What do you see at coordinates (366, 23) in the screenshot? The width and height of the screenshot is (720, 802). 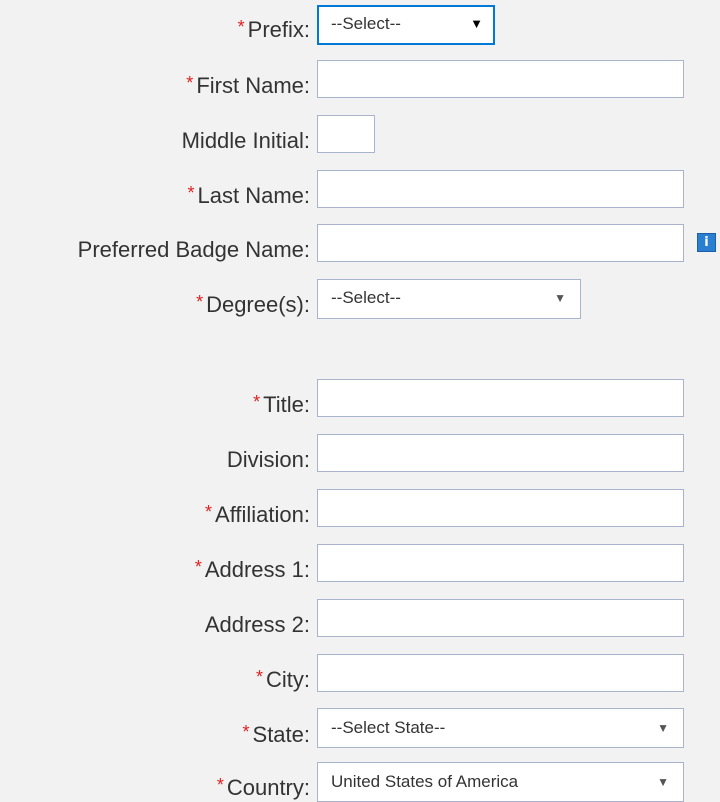 I see `prefix-selected-value: --Select--` at bounding box center [366, 23].